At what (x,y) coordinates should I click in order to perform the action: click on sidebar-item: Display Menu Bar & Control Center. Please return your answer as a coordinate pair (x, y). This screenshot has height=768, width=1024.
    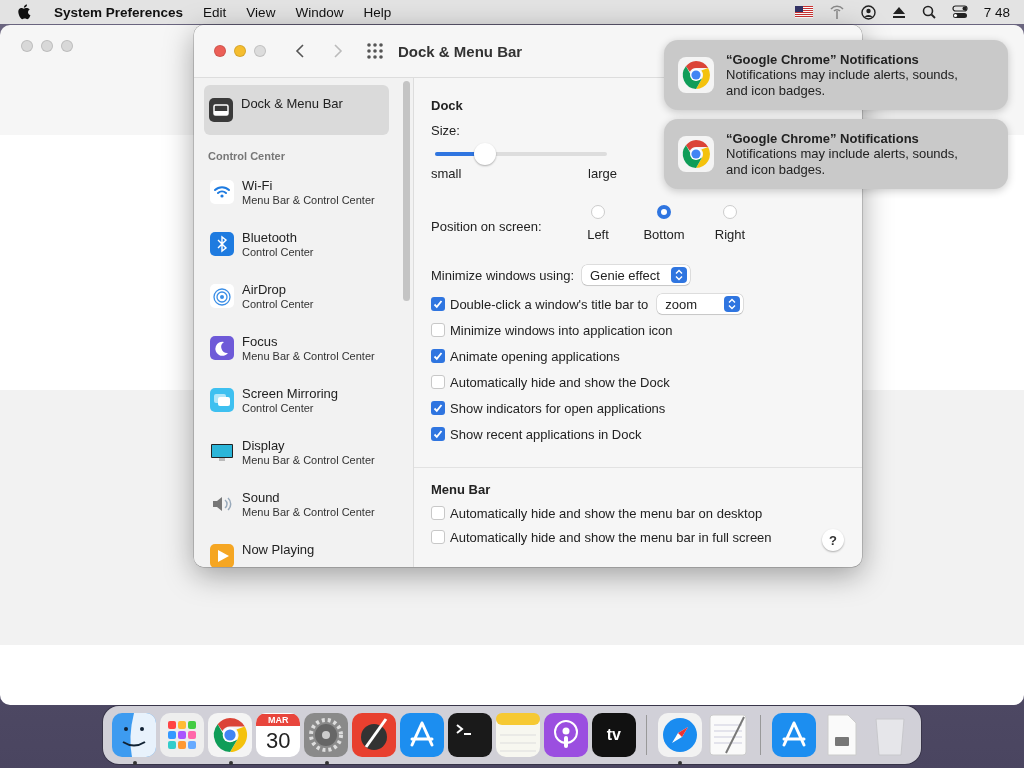
    Looking at the image, I should click on (296, 452).